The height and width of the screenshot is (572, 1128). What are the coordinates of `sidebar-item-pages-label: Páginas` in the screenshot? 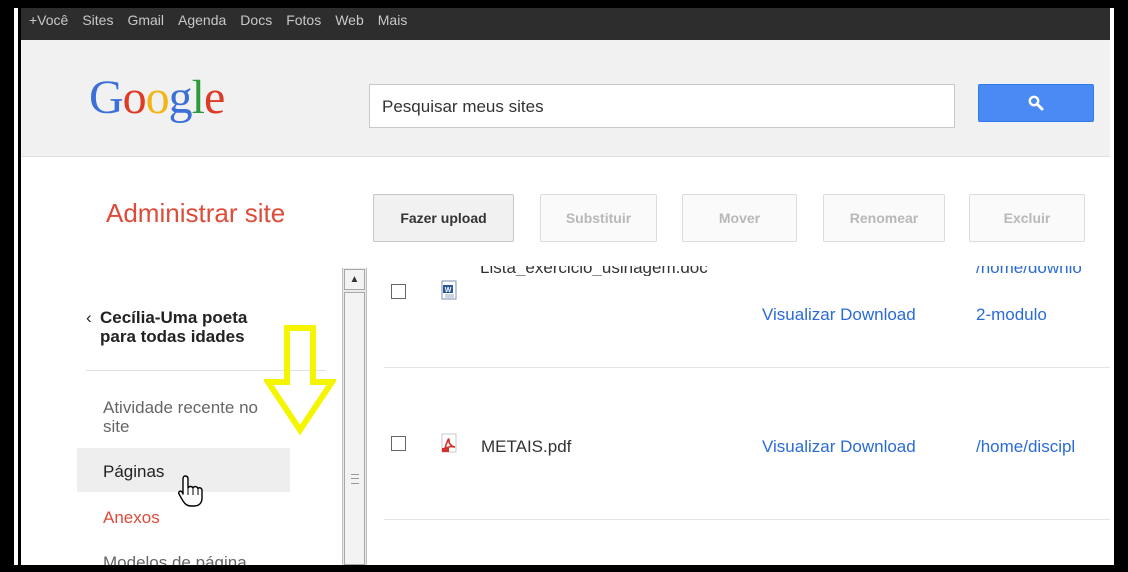 It's located at (133, 472).